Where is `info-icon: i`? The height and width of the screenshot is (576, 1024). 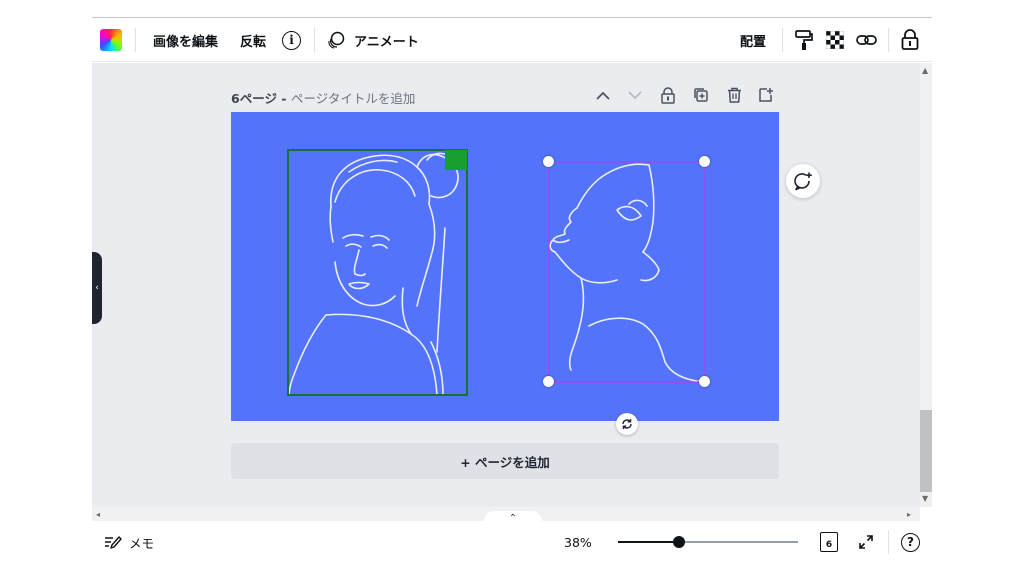 info-icon: i is located at coordinates (291, 40).